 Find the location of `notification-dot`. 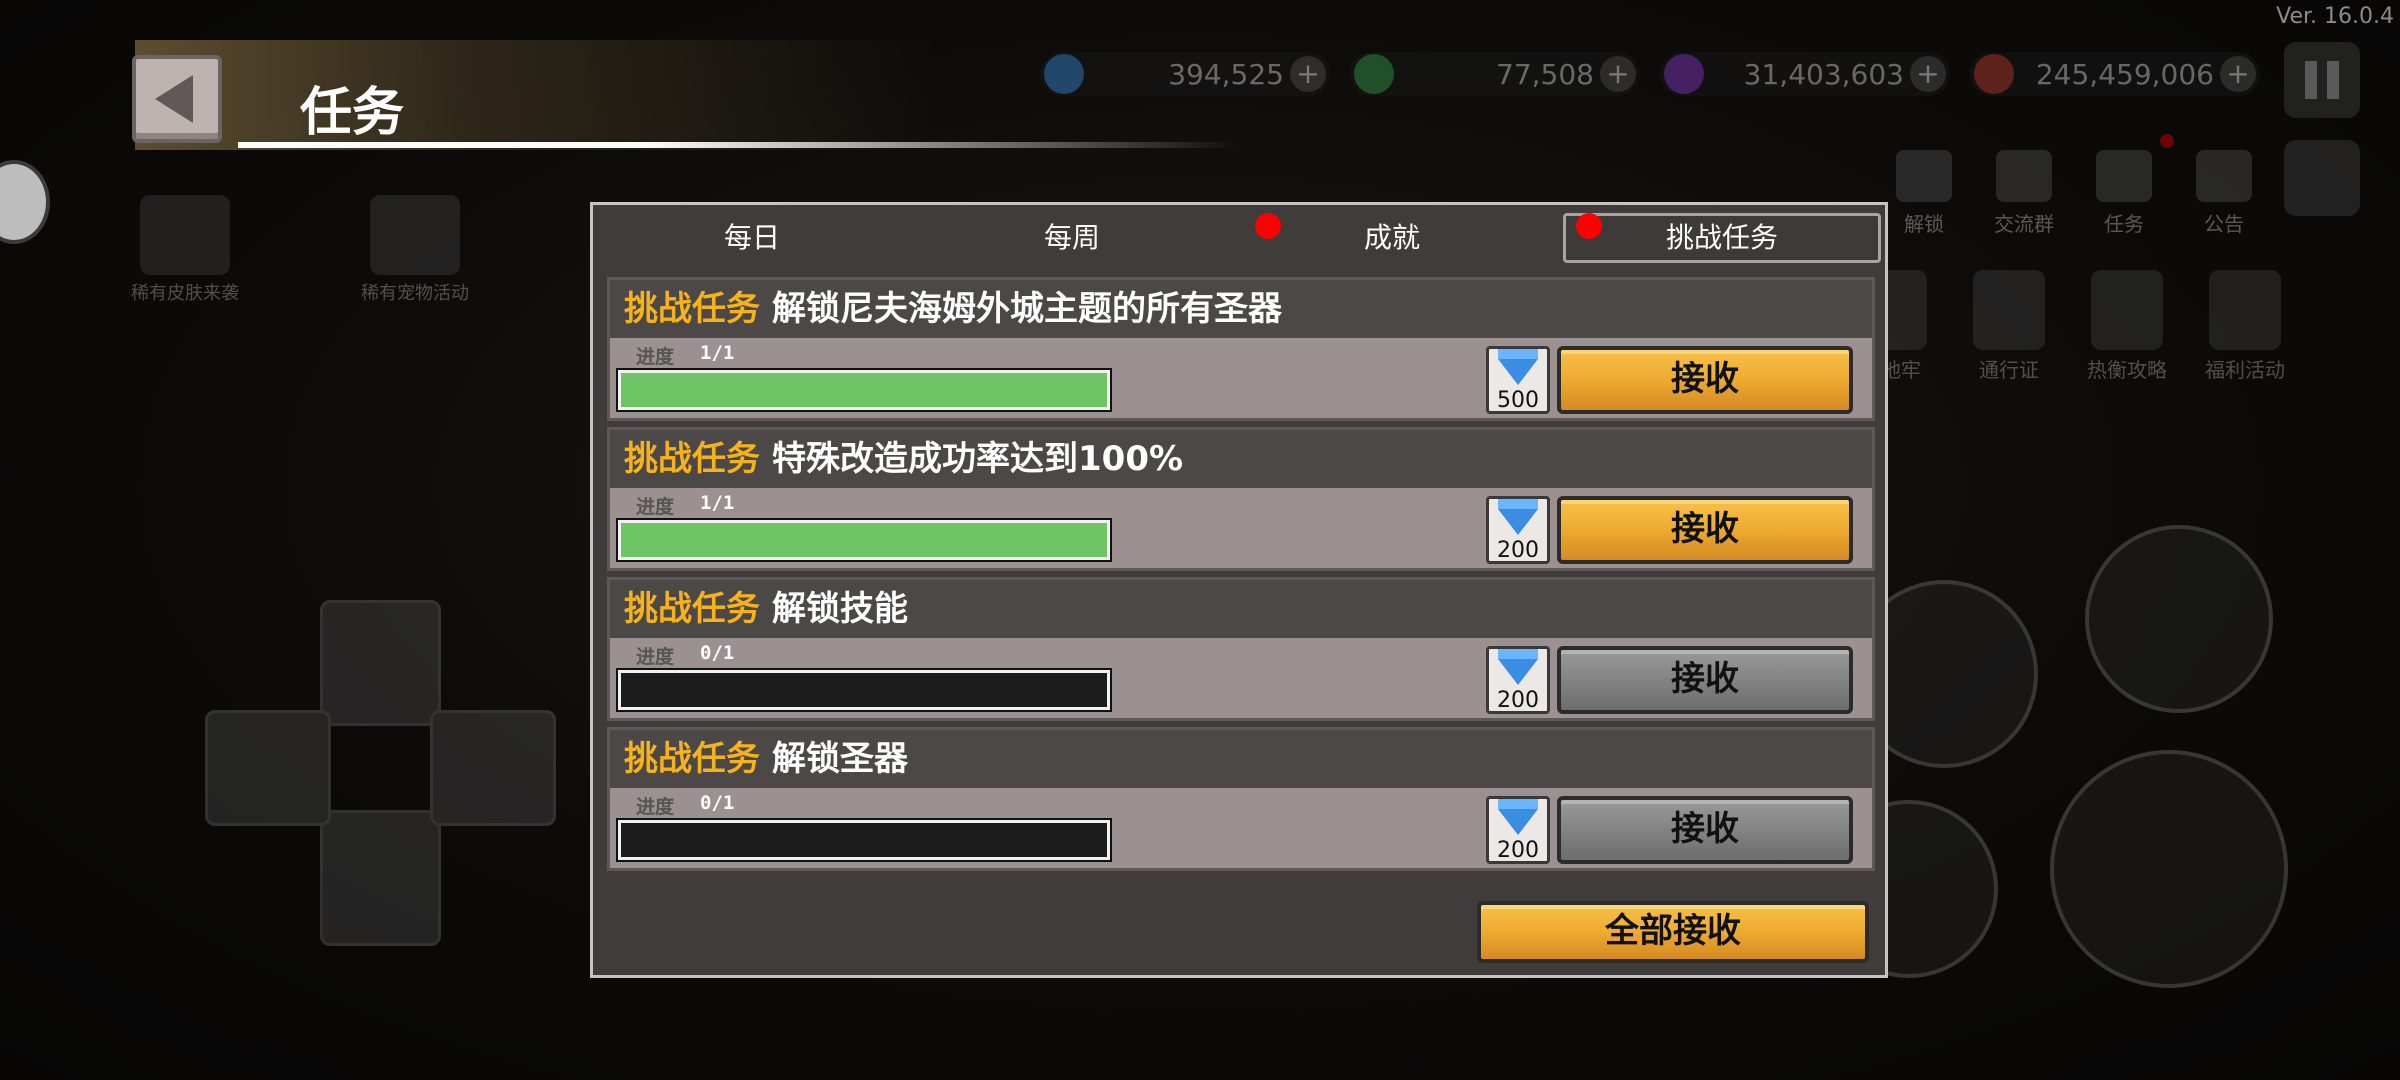

notification-dot is located at coordinates (2167, 141).